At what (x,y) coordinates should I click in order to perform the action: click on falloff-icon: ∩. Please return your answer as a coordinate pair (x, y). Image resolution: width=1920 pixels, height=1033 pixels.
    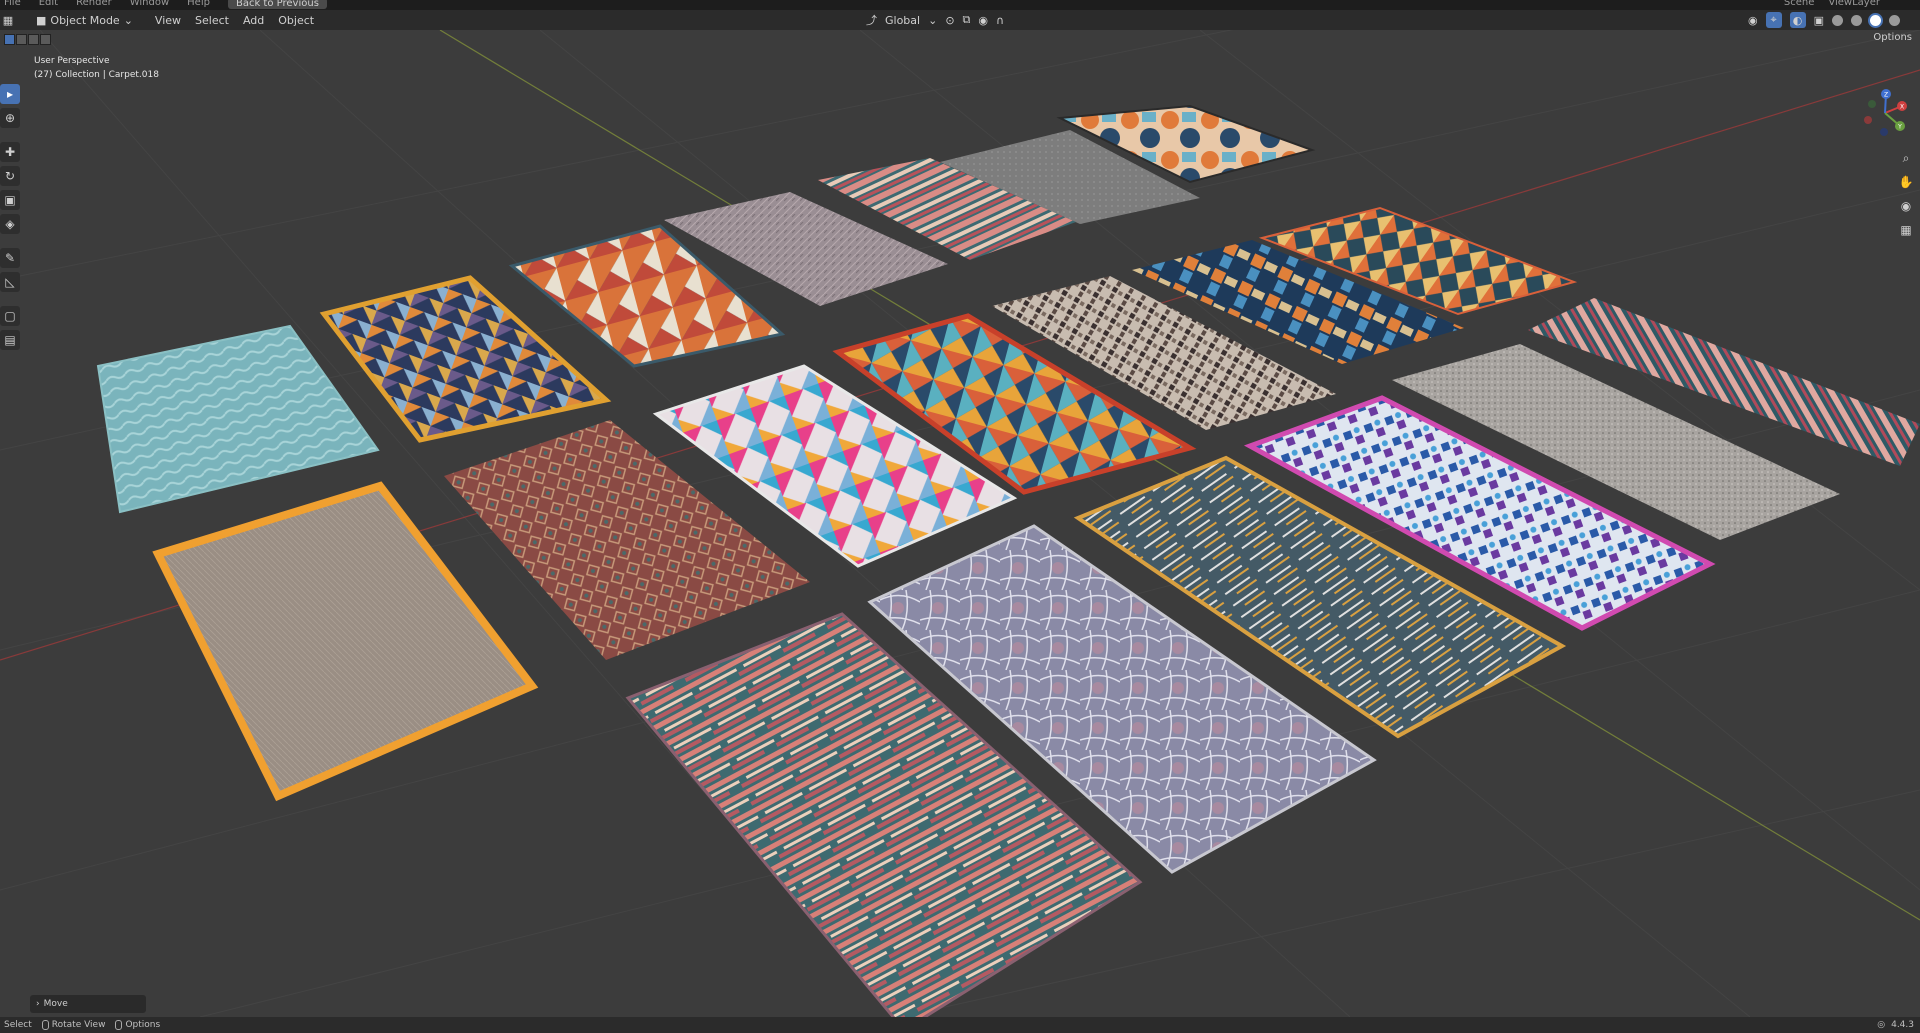
    Looking at the image, I should click on (1000, 20).